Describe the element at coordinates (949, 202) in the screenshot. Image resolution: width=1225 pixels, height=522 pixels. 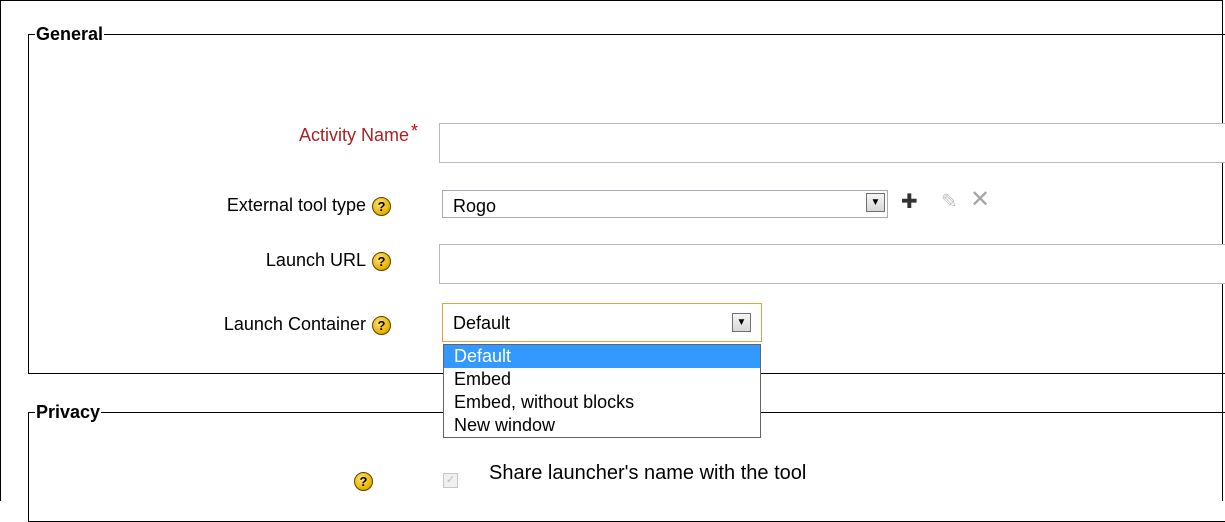
I see `edit-icon: ✎` at that location.